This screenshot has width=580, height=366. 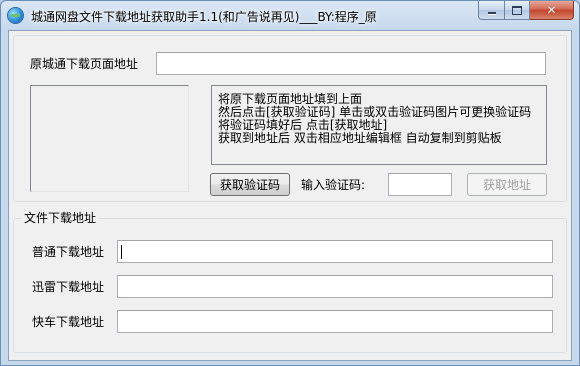 I want to click on close-icon: ✕, so click(x=551, y=10).